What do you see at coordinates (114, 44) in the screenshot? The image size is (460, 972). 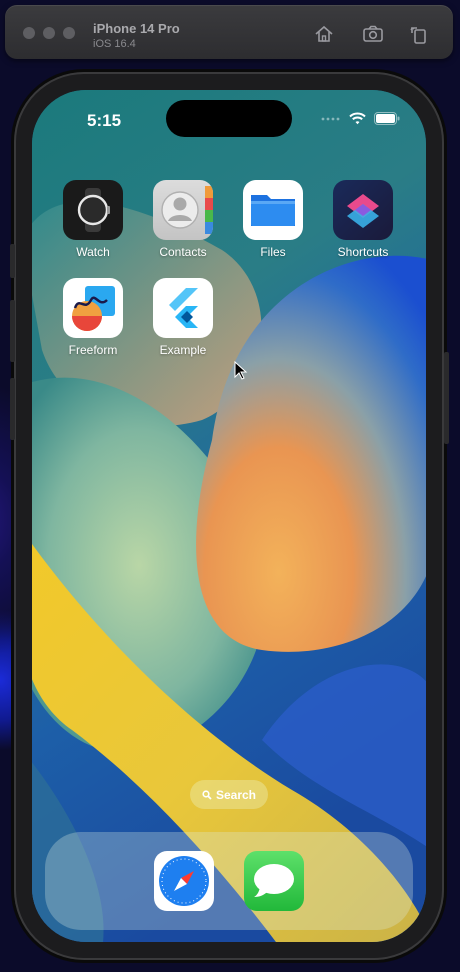 I see `device-os-version: iOS 16.4` at bounding box center [114, 44].